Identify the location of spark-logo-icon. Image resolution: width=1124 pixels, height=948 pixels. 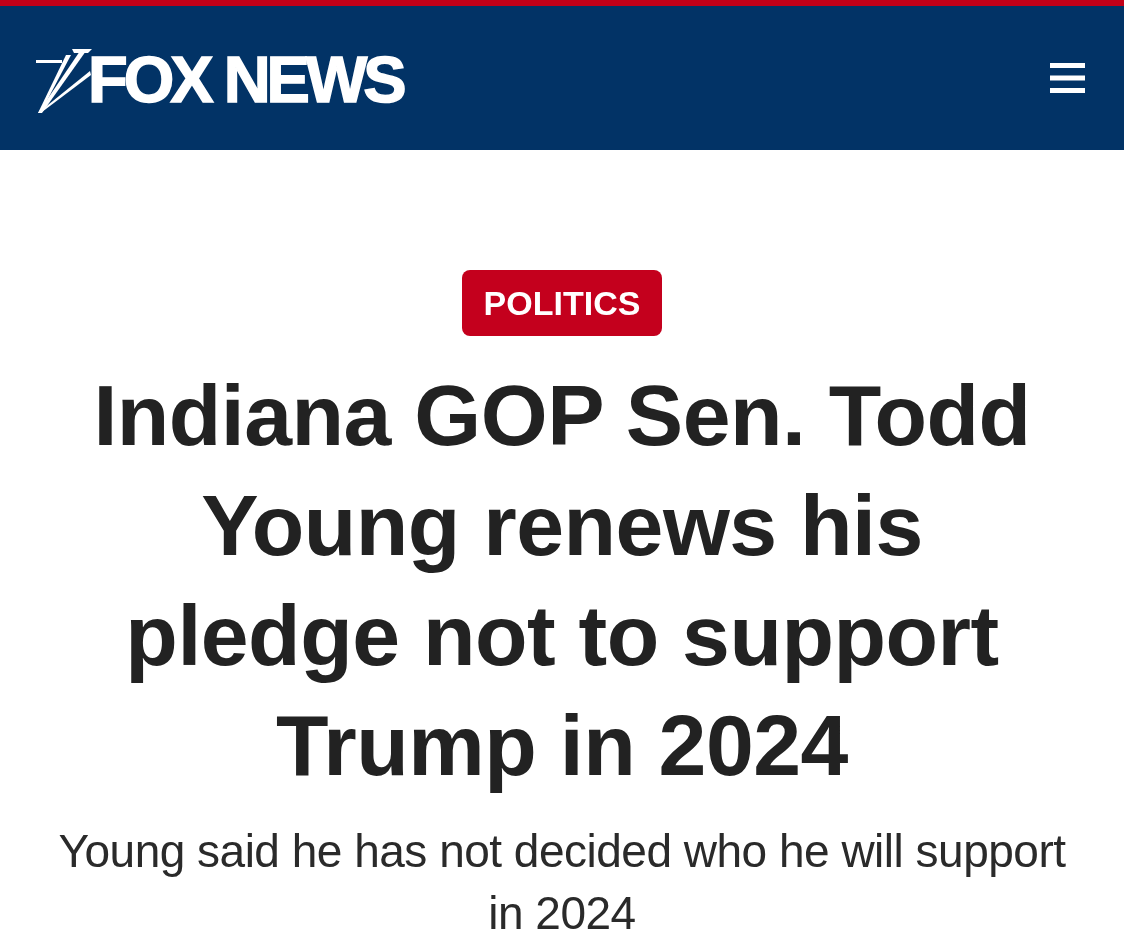
(64, 81).